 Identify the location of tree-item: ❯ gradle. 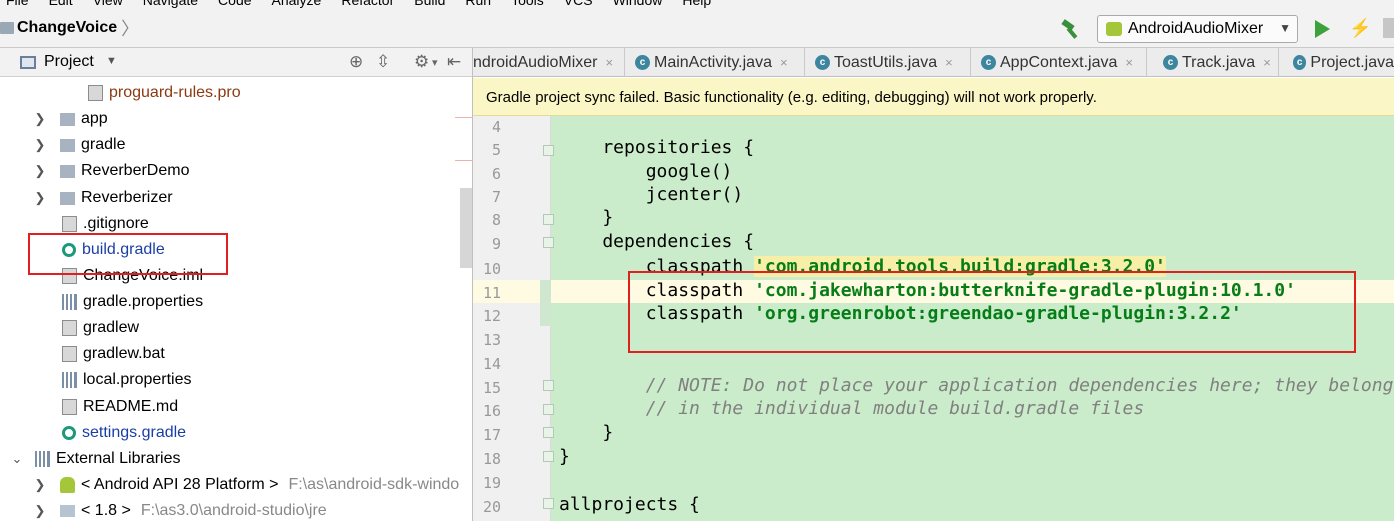
(230, 145).